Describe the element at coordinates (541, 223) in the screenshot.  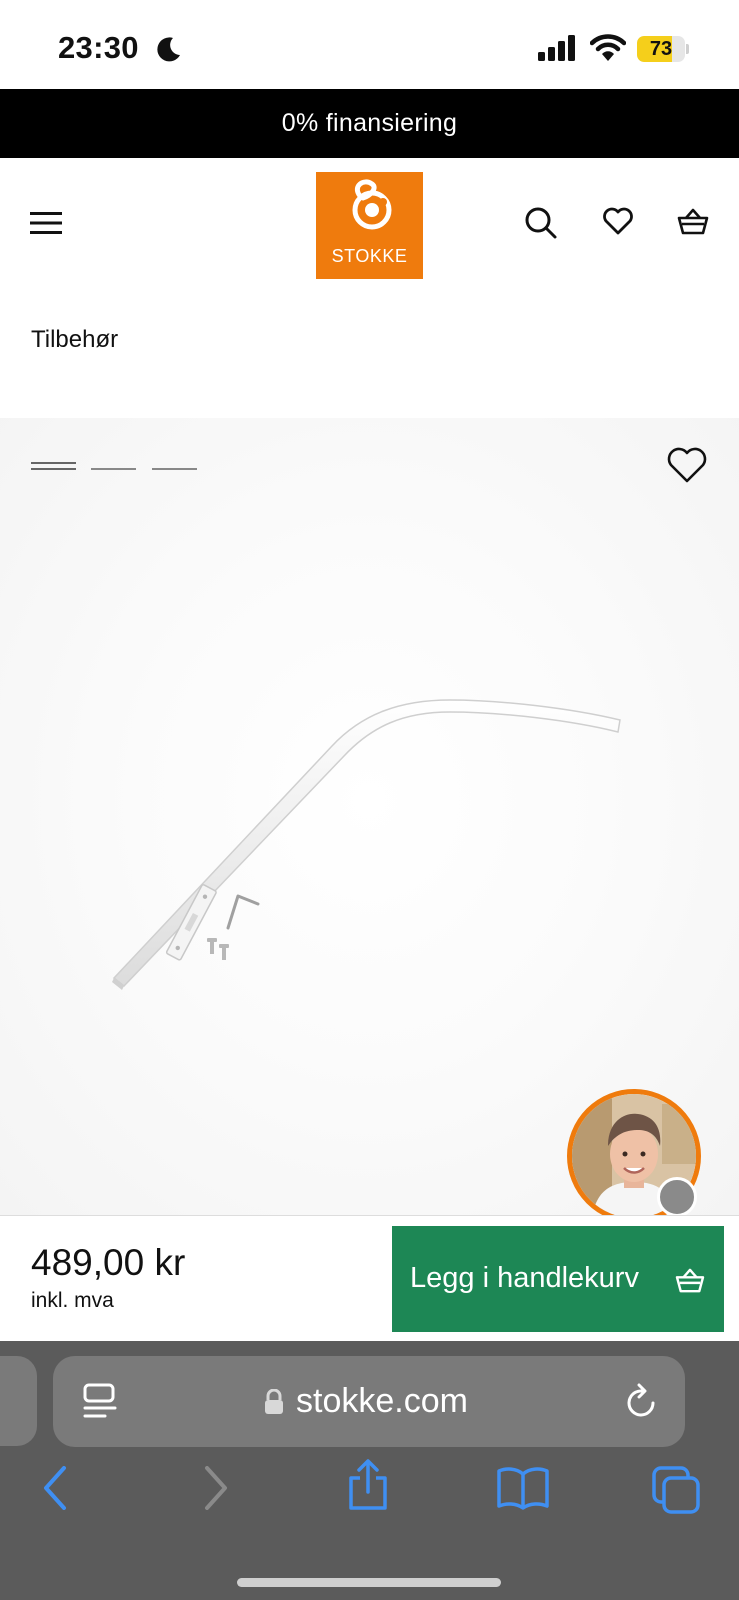
I see `search-icon` at that location.